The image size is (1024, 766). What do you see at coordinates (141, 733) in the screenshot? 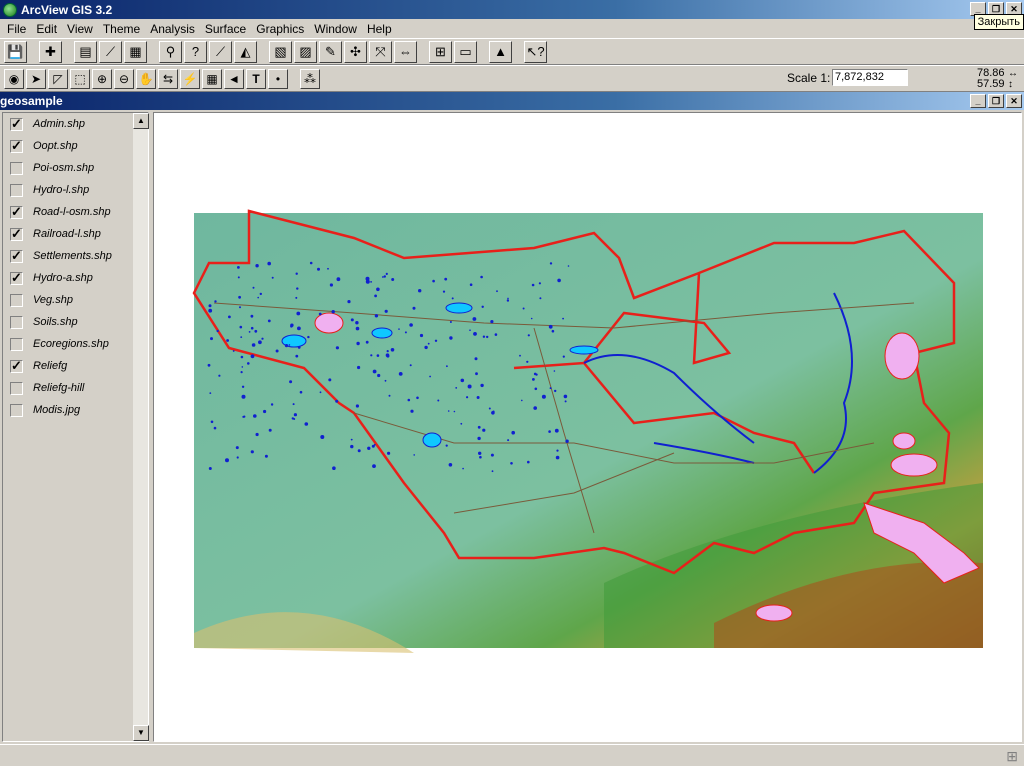
I see `scroll-down-arrow-icon: ▼` at bounding box center [141, 733].